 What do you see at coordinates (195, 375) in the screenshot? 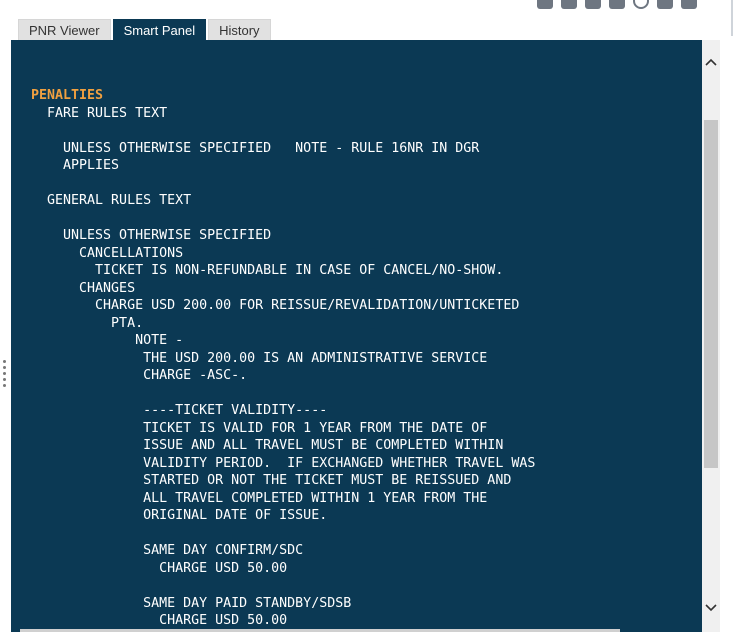
I see `rule-line: CHARGE -ASC-.` at bounding box center [195, 375].